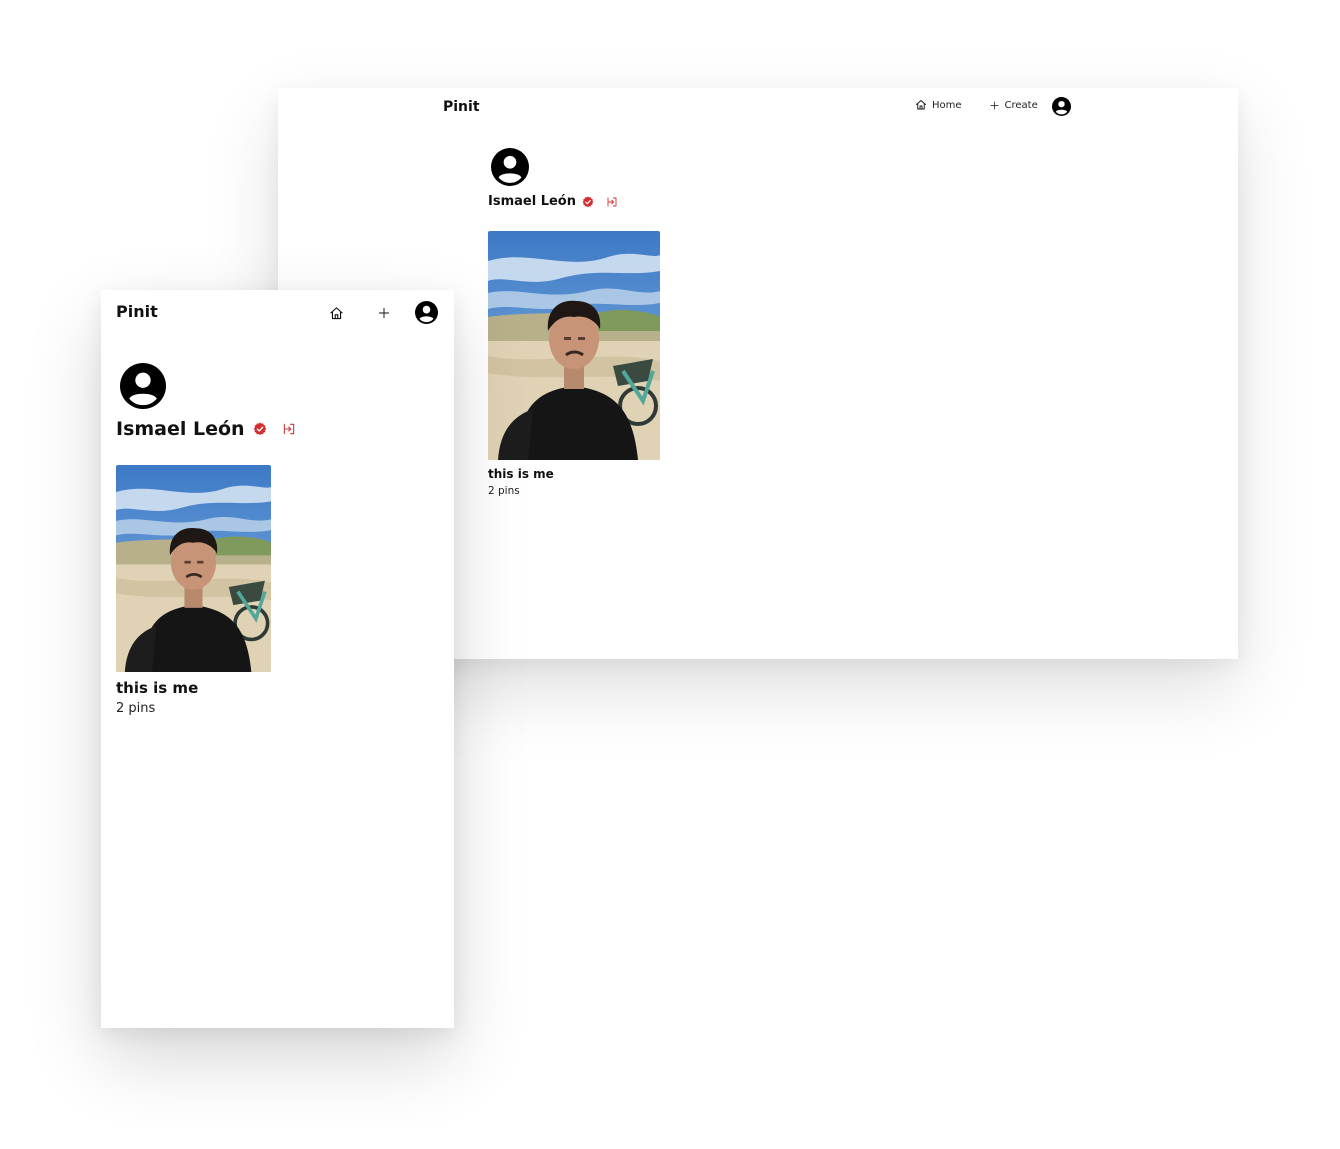 The image size is (1340, 1149). Describe the element at coordinates (1021, 105) in the screenshot. I see `nav-create-label: Create` at that location.